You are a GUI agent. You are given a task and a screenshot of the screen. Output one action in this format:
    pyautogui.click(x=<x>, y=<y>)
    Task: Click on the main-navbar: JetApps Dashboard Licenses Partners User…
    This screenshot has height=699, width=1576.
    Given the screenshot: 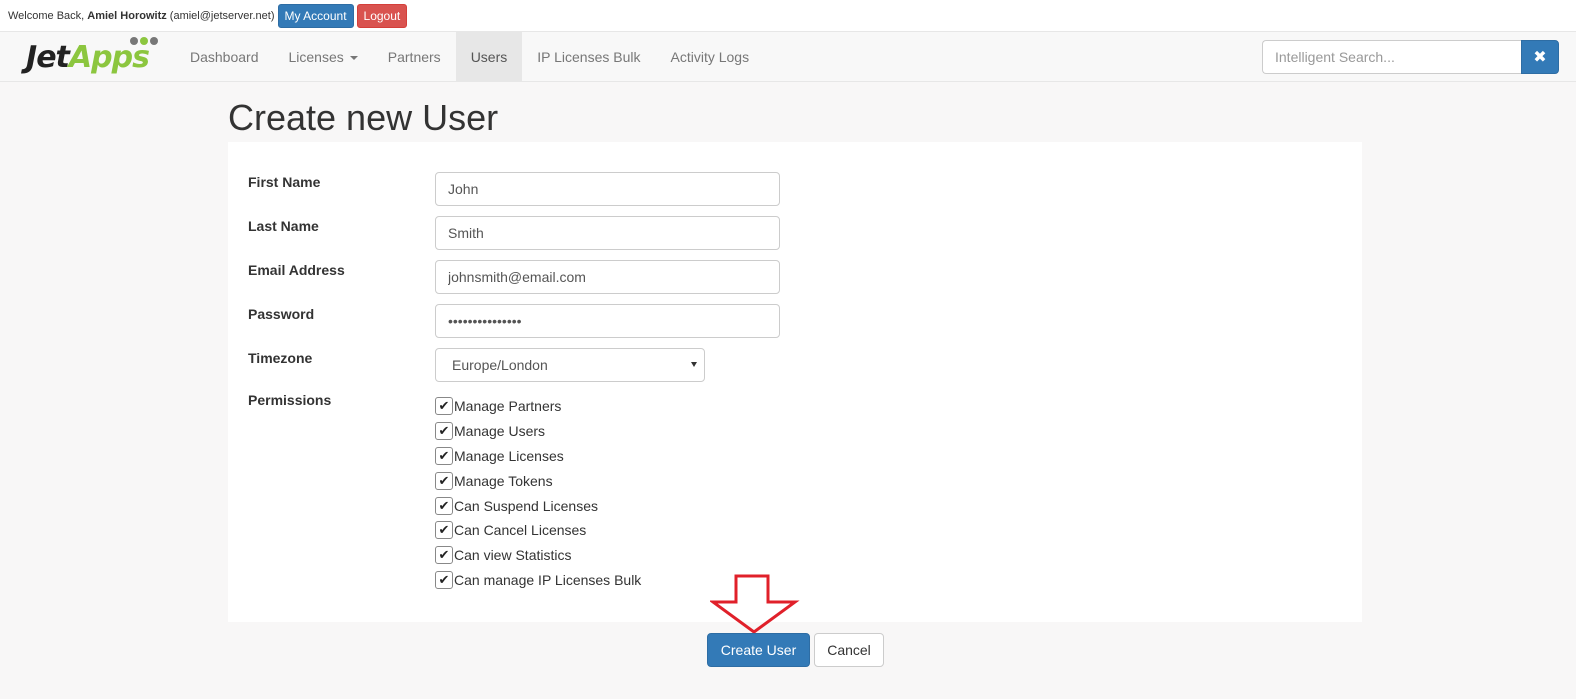 What is the action you would take?
    pyautogui.click(x=788, y=56)
    